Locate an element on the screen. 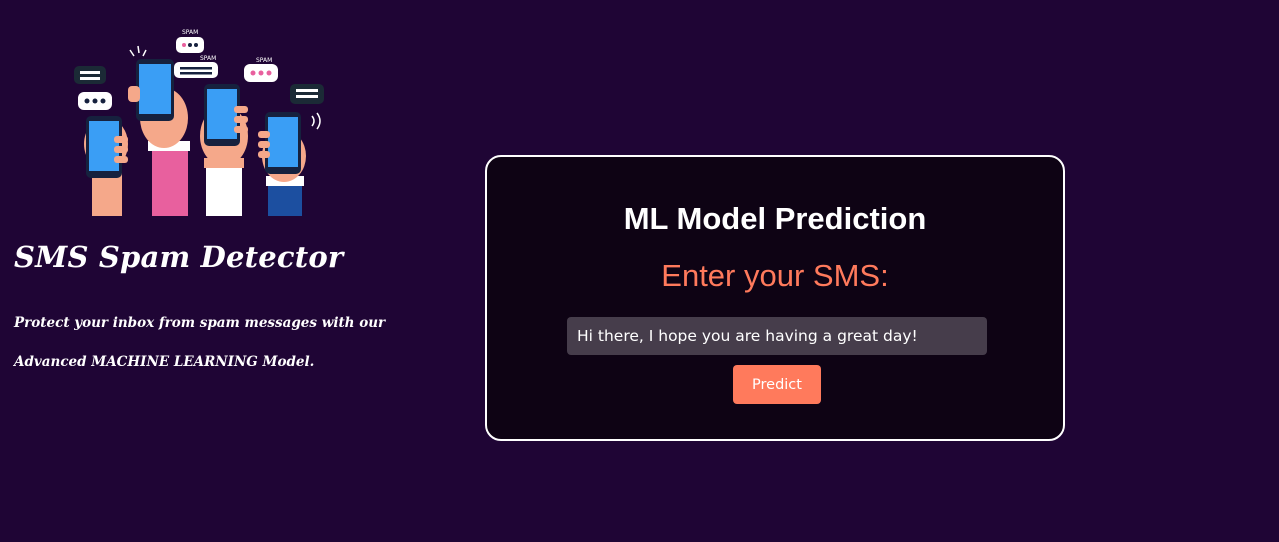  spam-bubble-middle-icon: SPAM is located at coordinates (196, 66).